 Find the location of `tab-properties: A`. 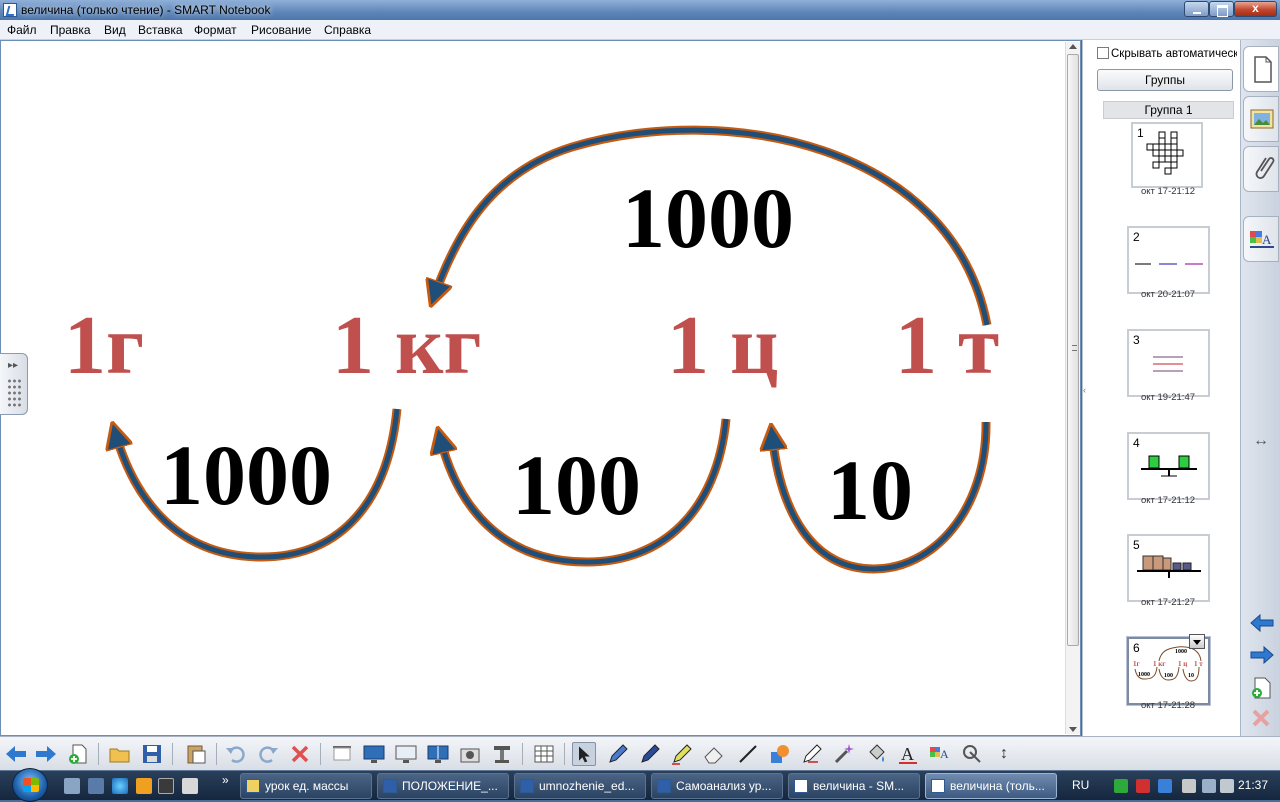

tab-properties: A is located at coordinates (1261, 239).